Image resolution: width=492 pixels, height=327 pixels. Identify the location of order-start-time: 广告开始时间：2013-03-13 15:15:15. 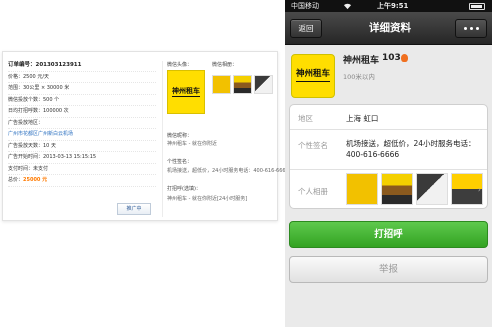
(82, 158).